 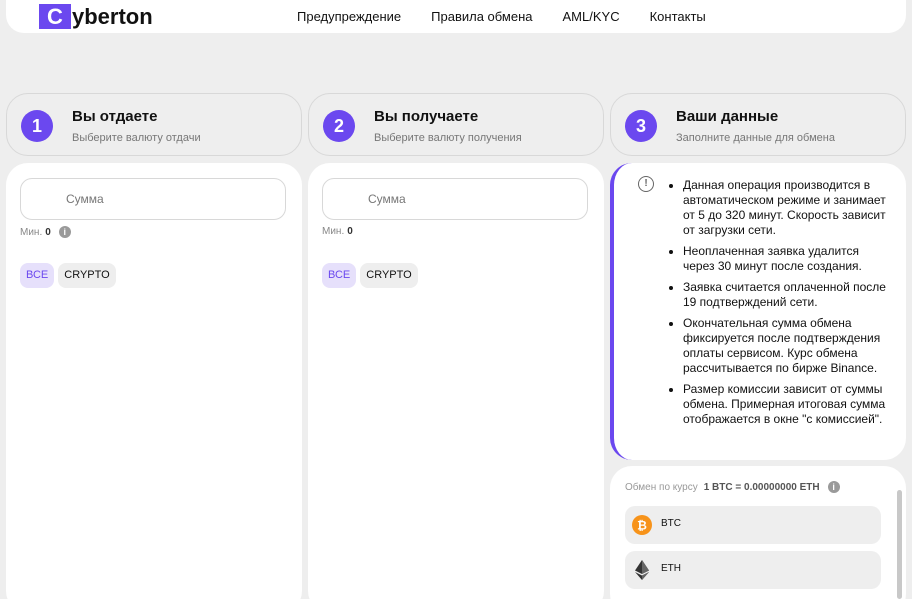 What do you see at coordinates (115, 116) in the screenshot?
I see `step-title: Вы отдаете` at bounding box center [115, 116].